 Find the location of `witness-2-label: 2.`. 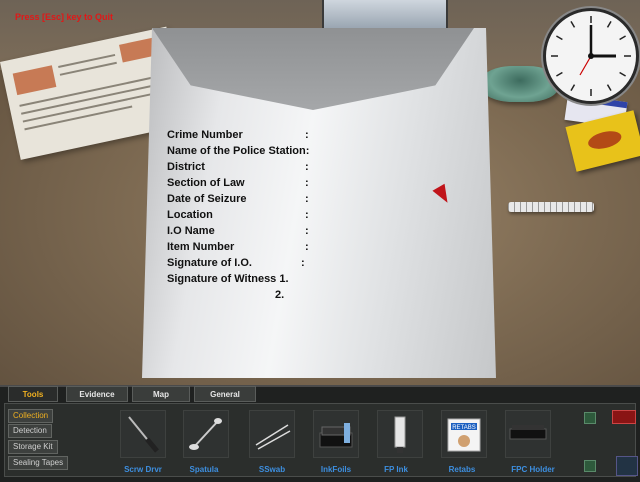

witness-2-label: 2. is located at coordinates (280, 295).